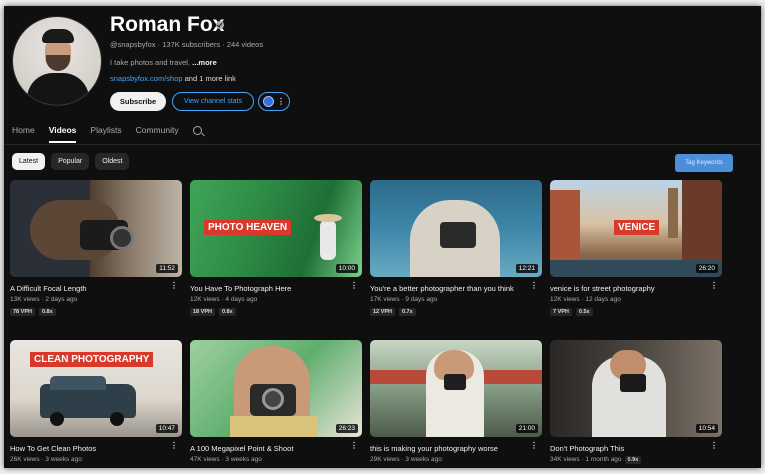  Describe the element at coordinates (90, 448) in the screenshot. I see `video-title: How To Get Clean Photos` at that location.